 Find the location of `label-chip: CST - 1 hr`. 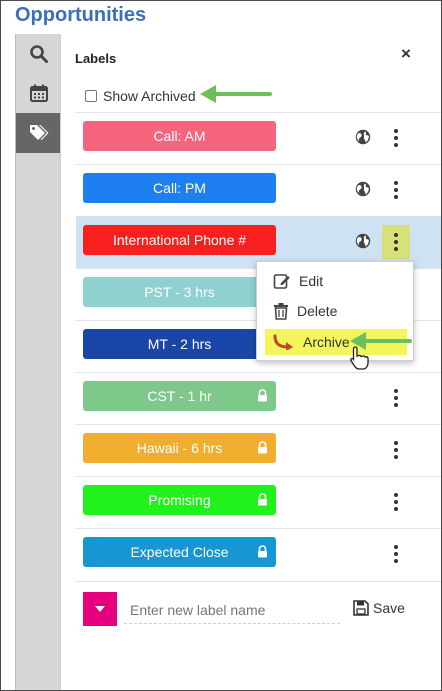

label-chip: CST - 1 hr is located at coordinates (179, 396).